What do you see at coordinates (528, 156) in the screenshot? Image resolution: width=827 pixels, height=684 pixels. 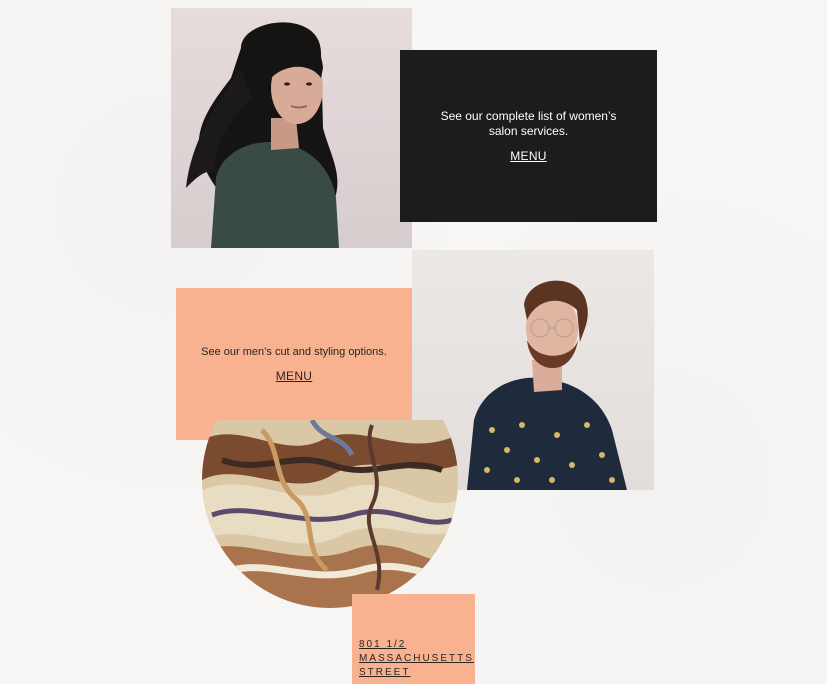 I see `womens-menu-link: MENU` at bounding box center [528, 156].